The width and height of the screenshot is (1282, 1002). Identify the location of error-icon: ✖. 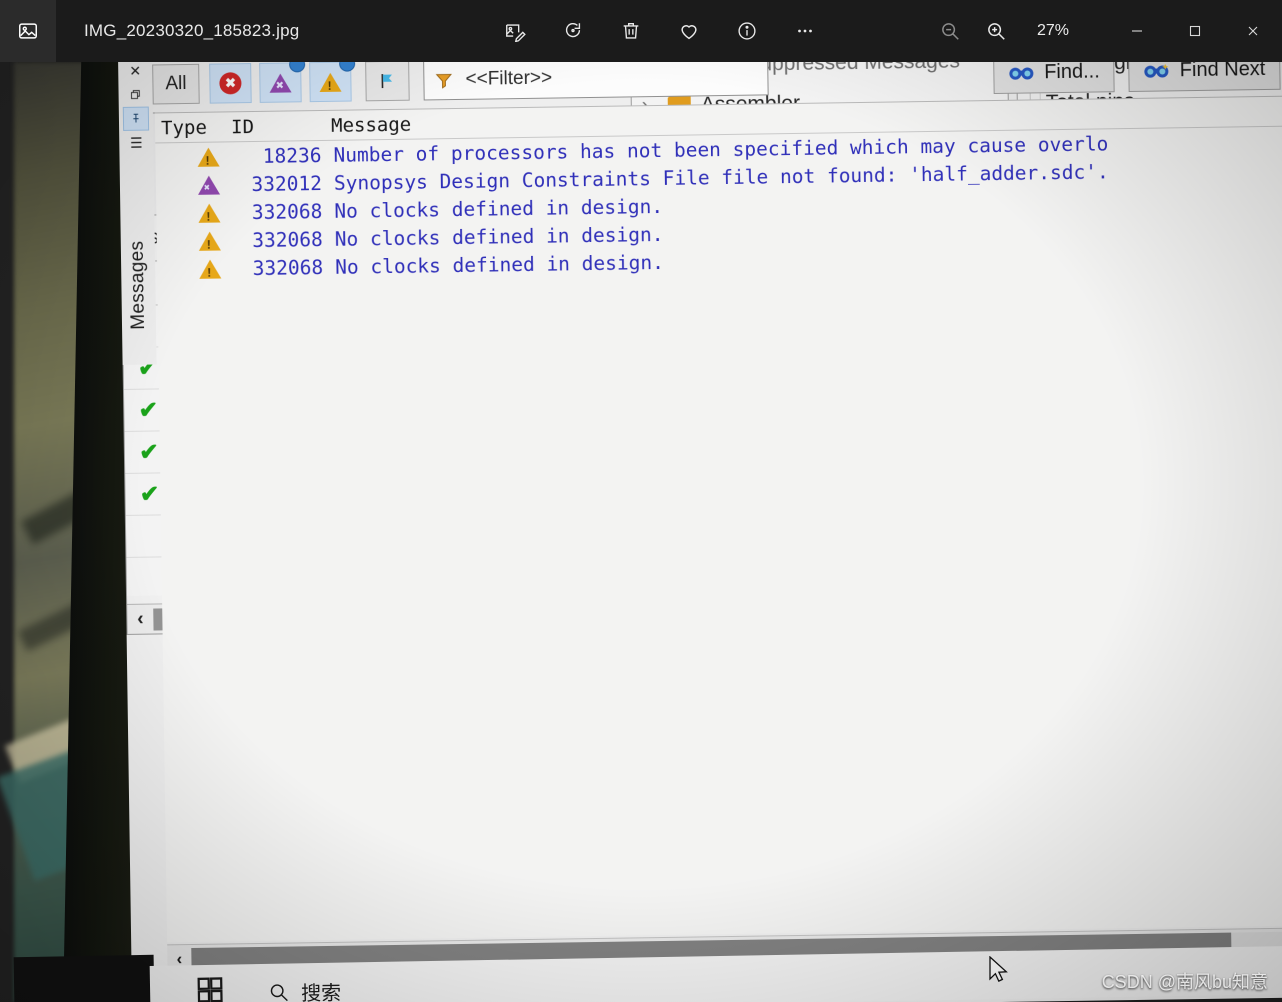
(230, 83).